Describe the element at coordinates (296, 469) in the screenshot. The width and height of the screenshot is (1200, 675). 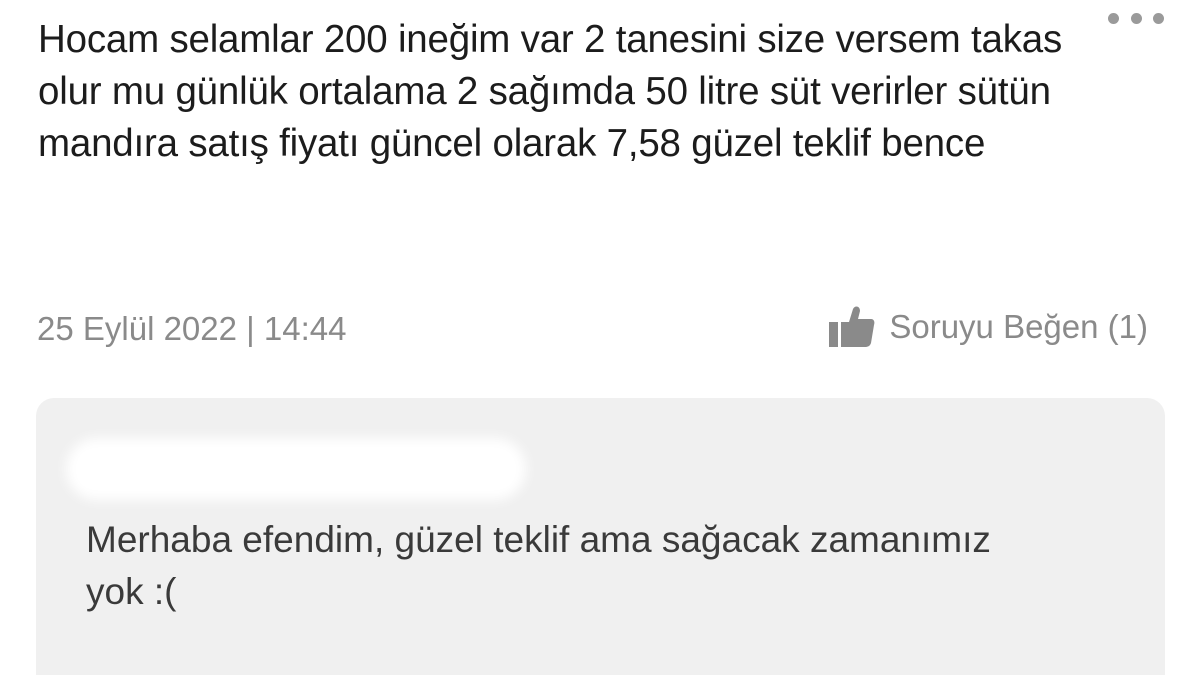
I see `answer-author-redacted` at that location.